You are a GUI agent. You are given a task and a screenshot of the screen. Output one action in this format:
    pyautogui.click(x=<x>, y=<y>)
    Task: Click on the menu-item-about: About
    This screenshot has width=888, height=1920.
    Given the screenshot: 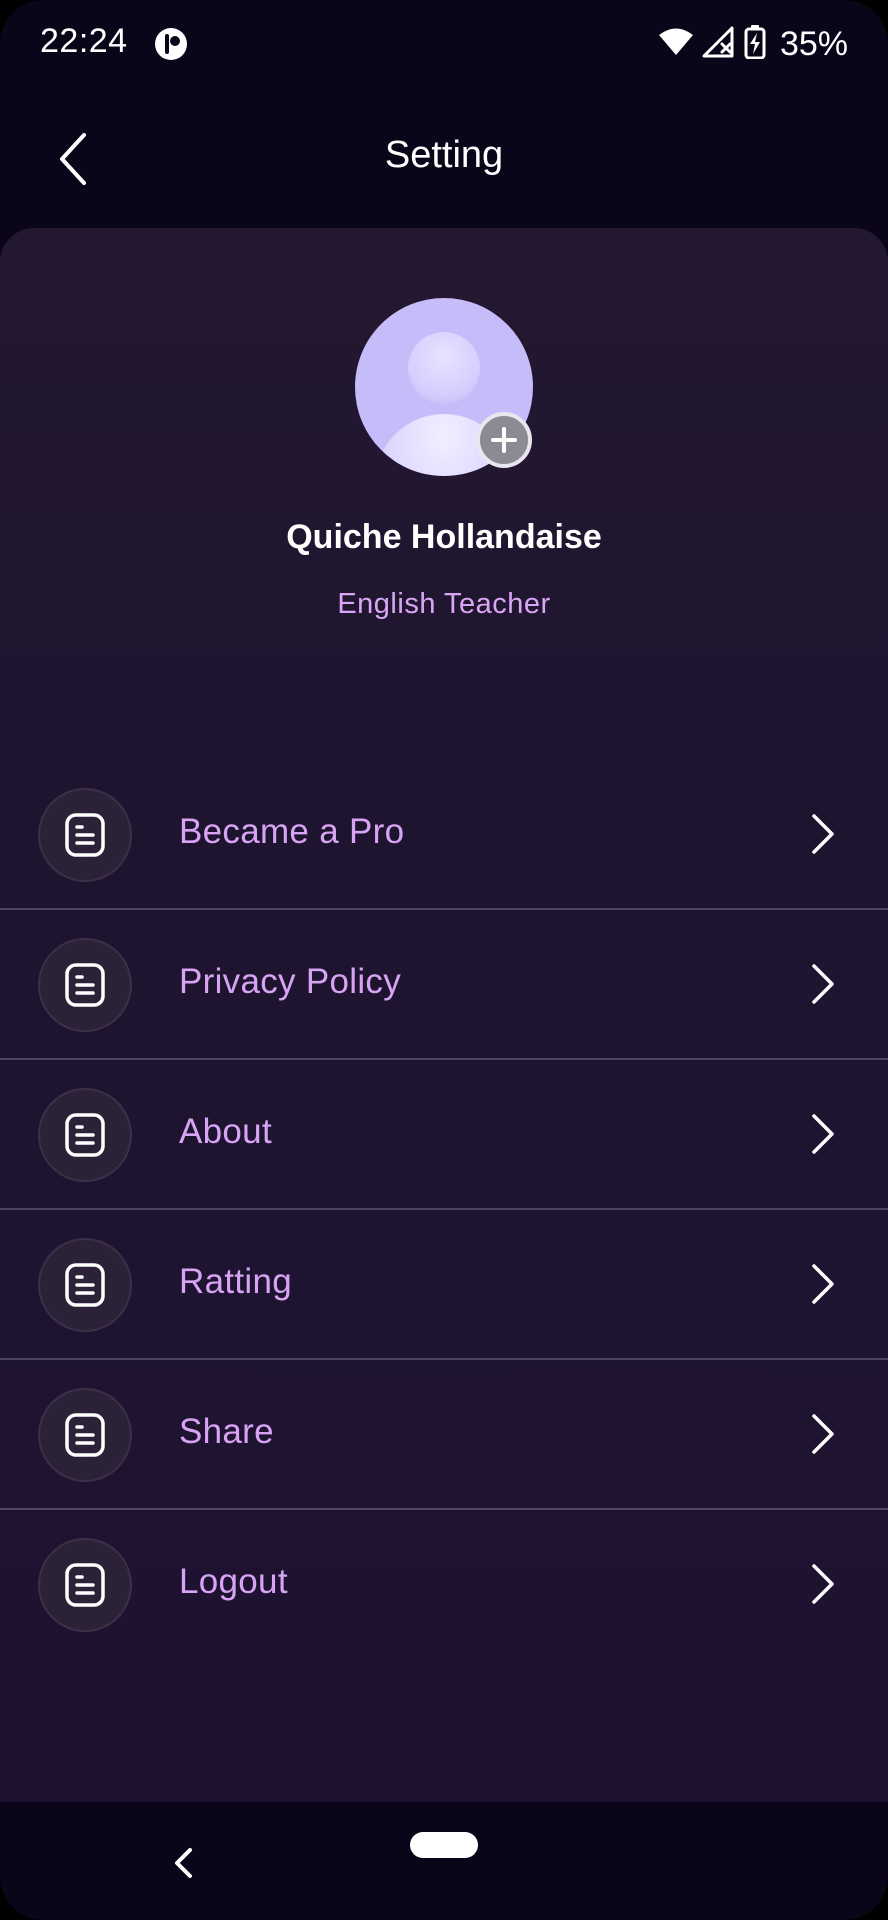 What is the action you would take?
    pyautogui.click(x=444, y=1135)
    